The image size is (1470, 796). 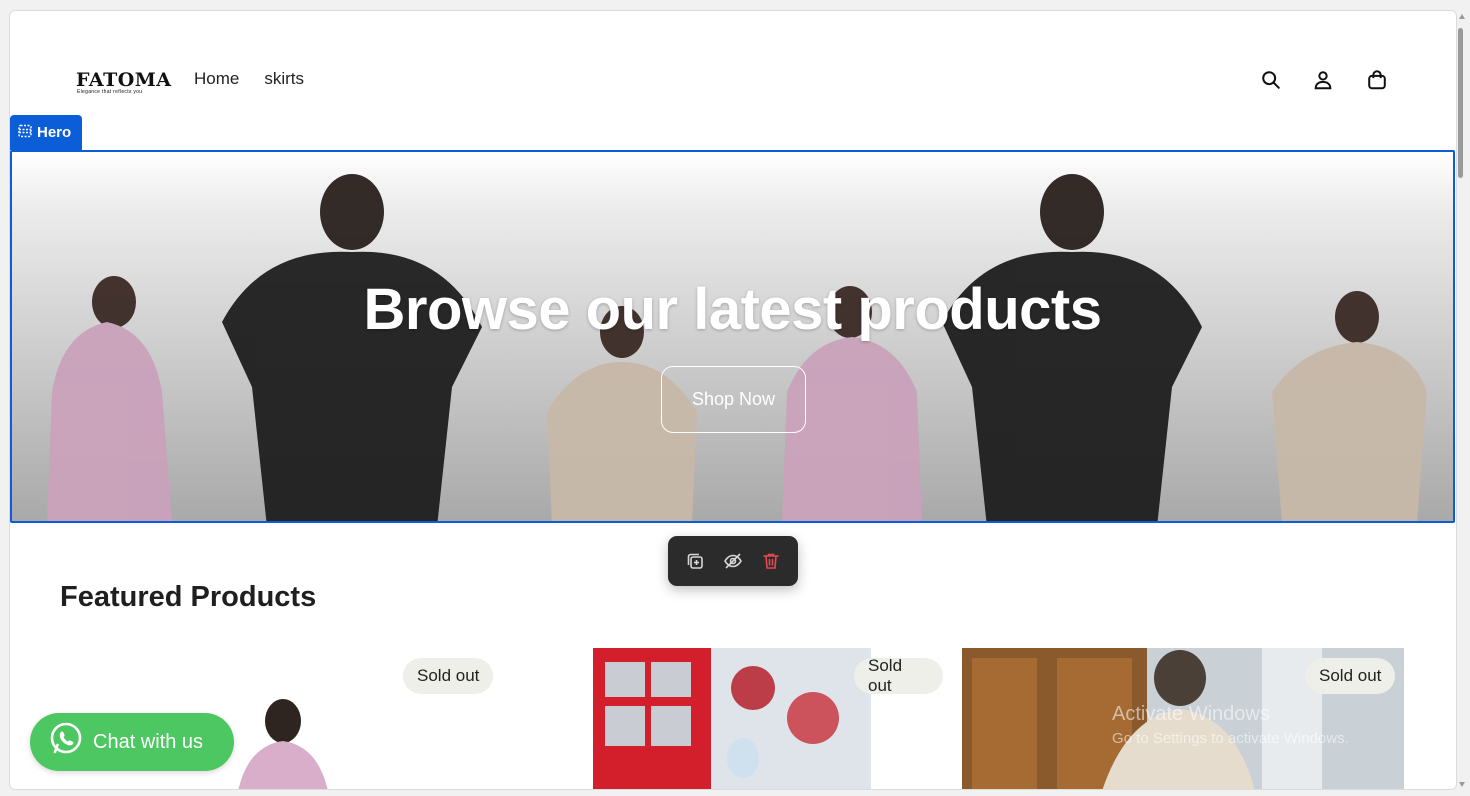 I want to click on cart-icon, so click(x=1377, y=80).